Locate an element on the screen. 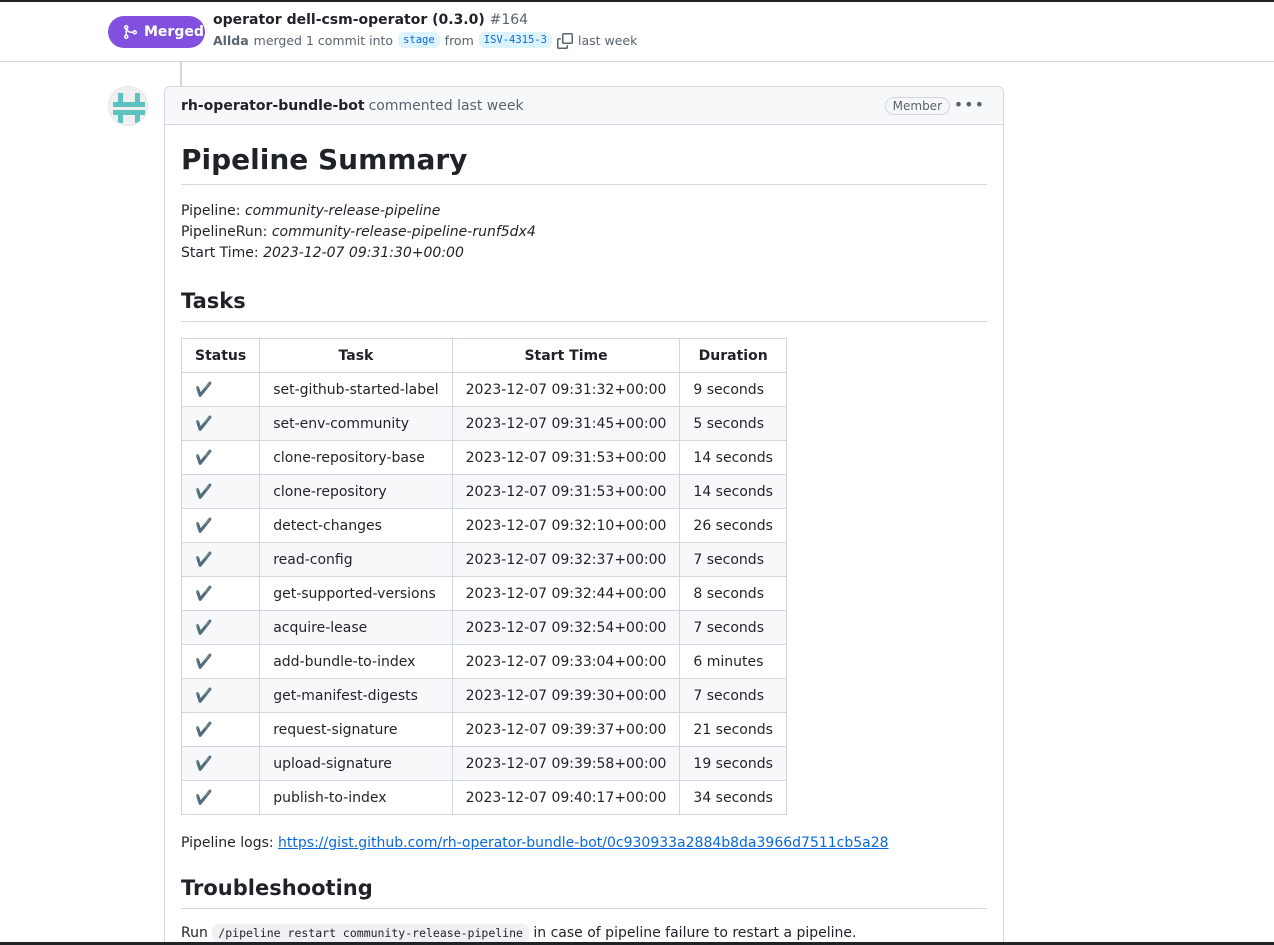 The height and width of the screenshot is (945, 1274). pr-author-link: Allda is located at coordinates (231, 40).